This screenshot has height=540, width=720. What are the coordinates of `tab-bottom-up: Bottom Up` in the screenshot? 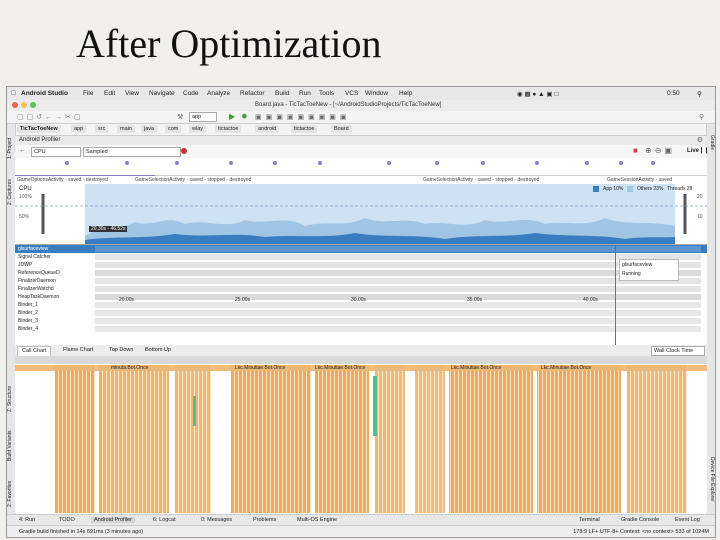 It's located at (158, 350).